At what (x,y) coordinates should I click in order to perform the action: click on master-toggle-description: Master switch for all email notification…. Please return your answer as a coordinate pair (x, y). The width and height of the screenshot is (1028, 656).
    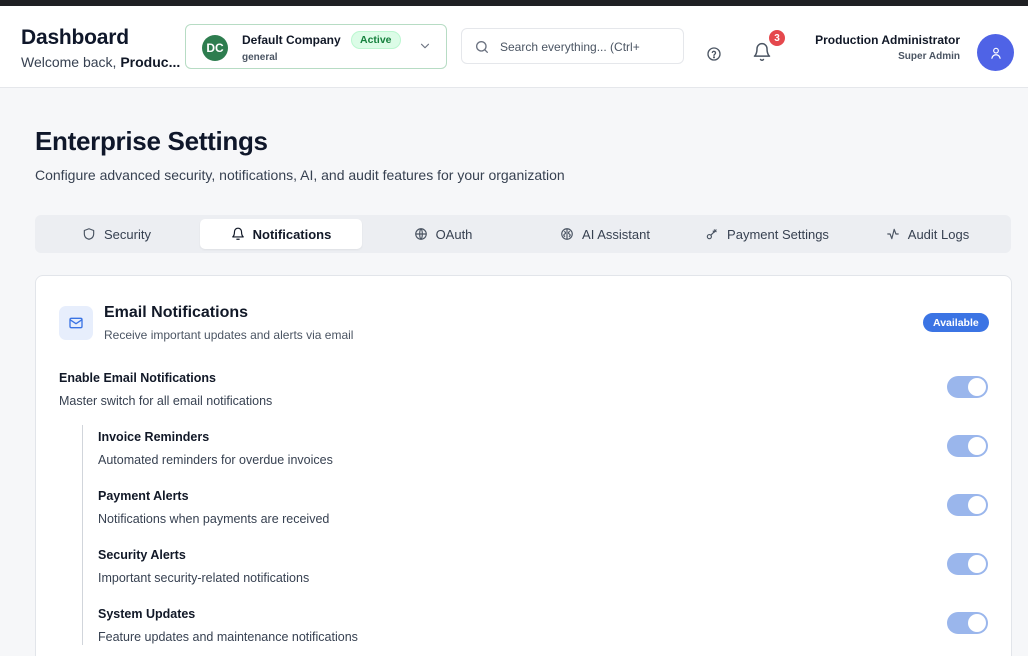
    Looking at the image, I should click on (166, 401).